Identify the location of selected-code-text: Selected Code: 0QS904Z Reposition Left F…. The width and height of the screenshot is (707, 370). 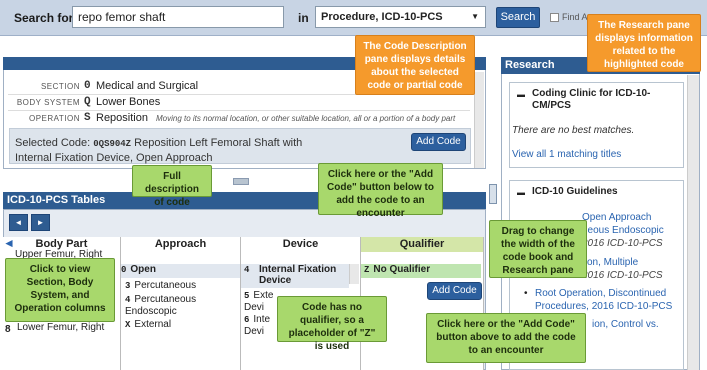
(165, 150).